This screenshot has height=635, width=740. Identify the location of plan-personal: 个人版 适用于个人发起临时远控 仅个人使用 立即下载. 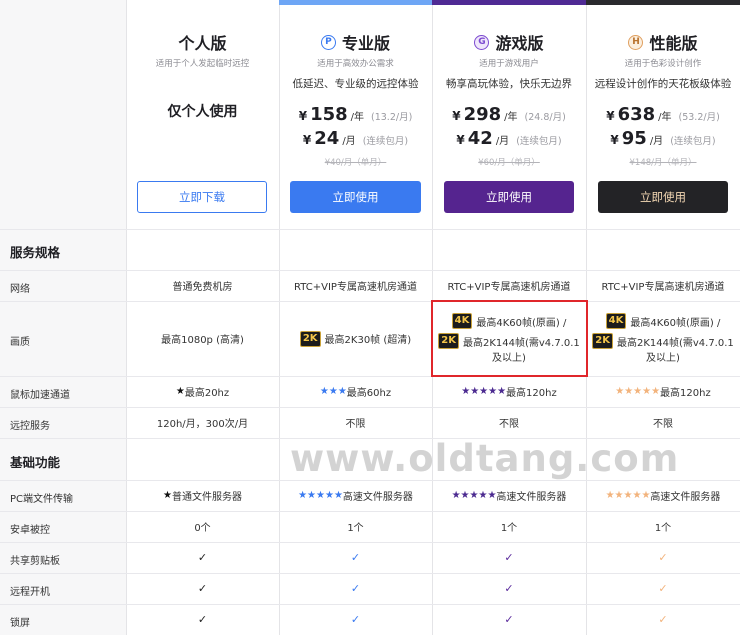
(202, 112).